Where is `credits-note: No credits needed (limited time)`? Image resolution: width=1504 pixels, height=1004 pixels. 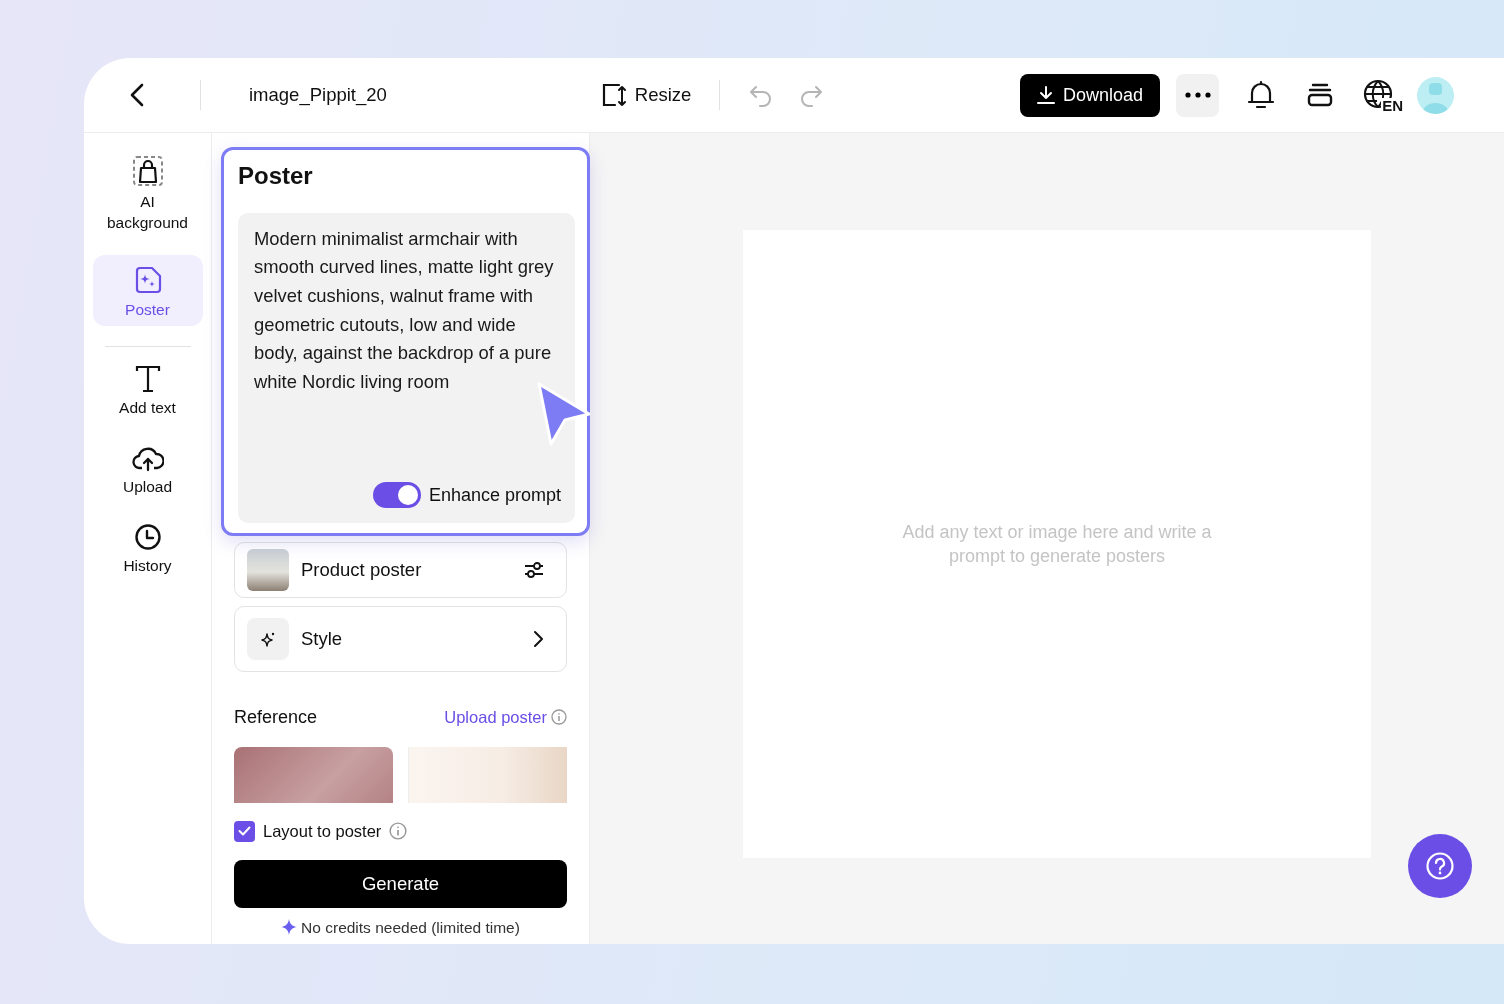 credits-note: No credits needed (limited time) is located at coordinates (410, 927).